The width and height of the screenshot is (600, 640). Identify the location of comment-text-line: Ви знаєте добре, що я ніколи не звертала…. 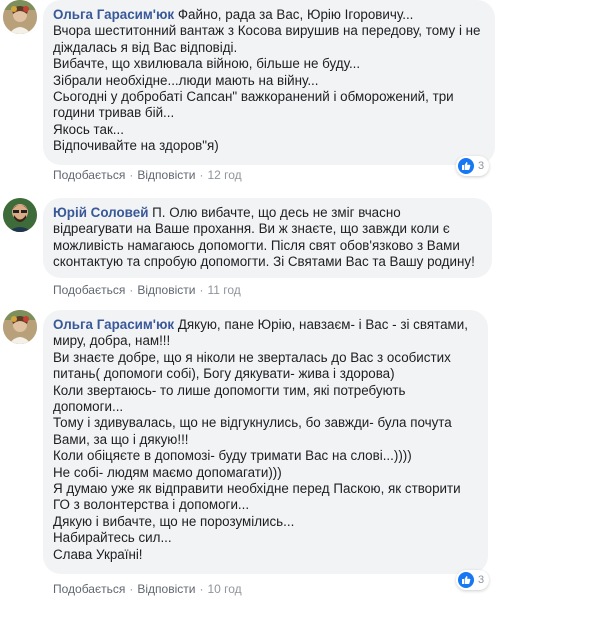
(252, 357).